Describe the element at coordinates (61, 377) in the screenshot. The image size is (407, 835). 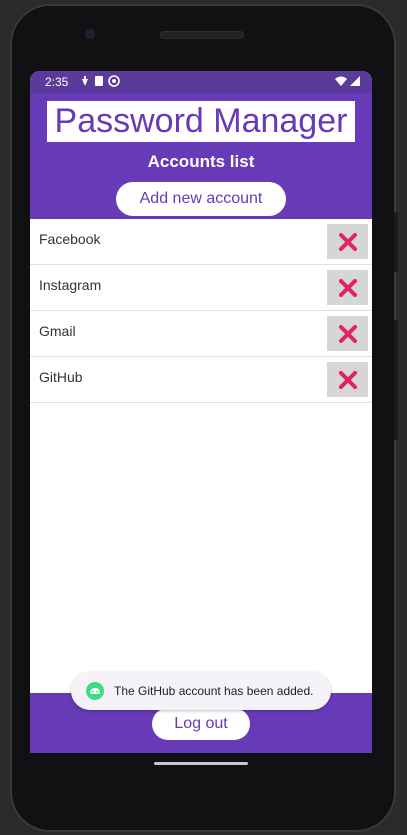
I see `account-name: GitHub` at that location.